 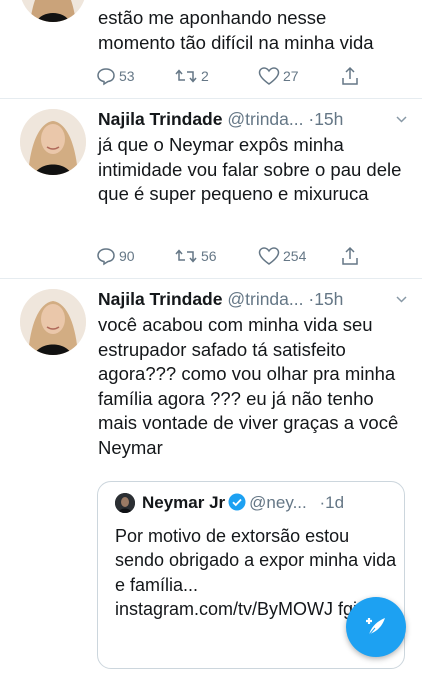 I want to click on verified-icon, so click(x=237, y=505).